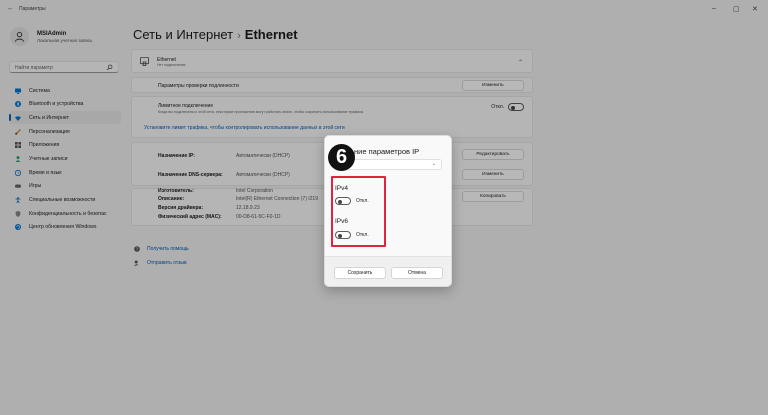  What do you see at coordinates (360, 273) in the screenshot?
I see `save-button: Сохранить` at bounding box center [360, 273].